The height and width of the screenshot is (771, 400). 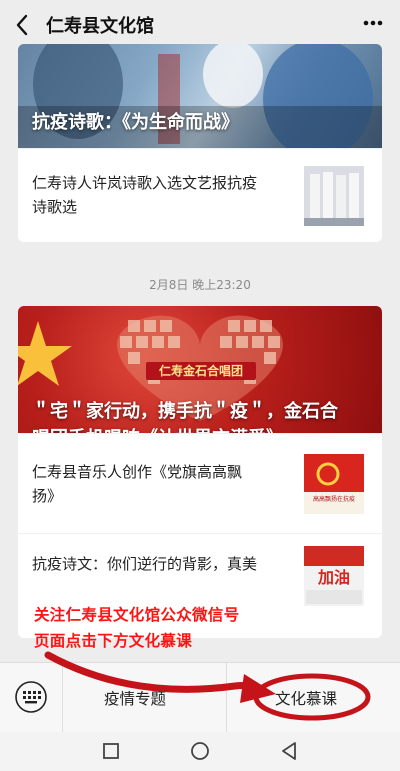 What do you see at coordinates (111, 751) in the screenshot?
I see `recent-apps-icon` at bounding box center [111, 751].